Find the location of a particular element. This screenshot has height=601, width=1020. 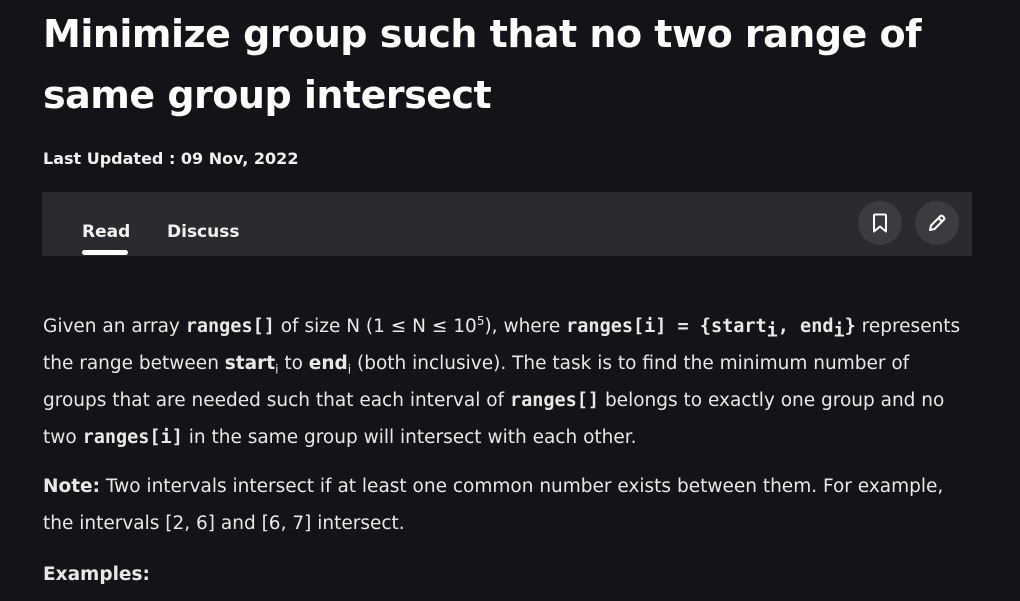

tab-discuss: Discuss is located at coordinates (203, 232).